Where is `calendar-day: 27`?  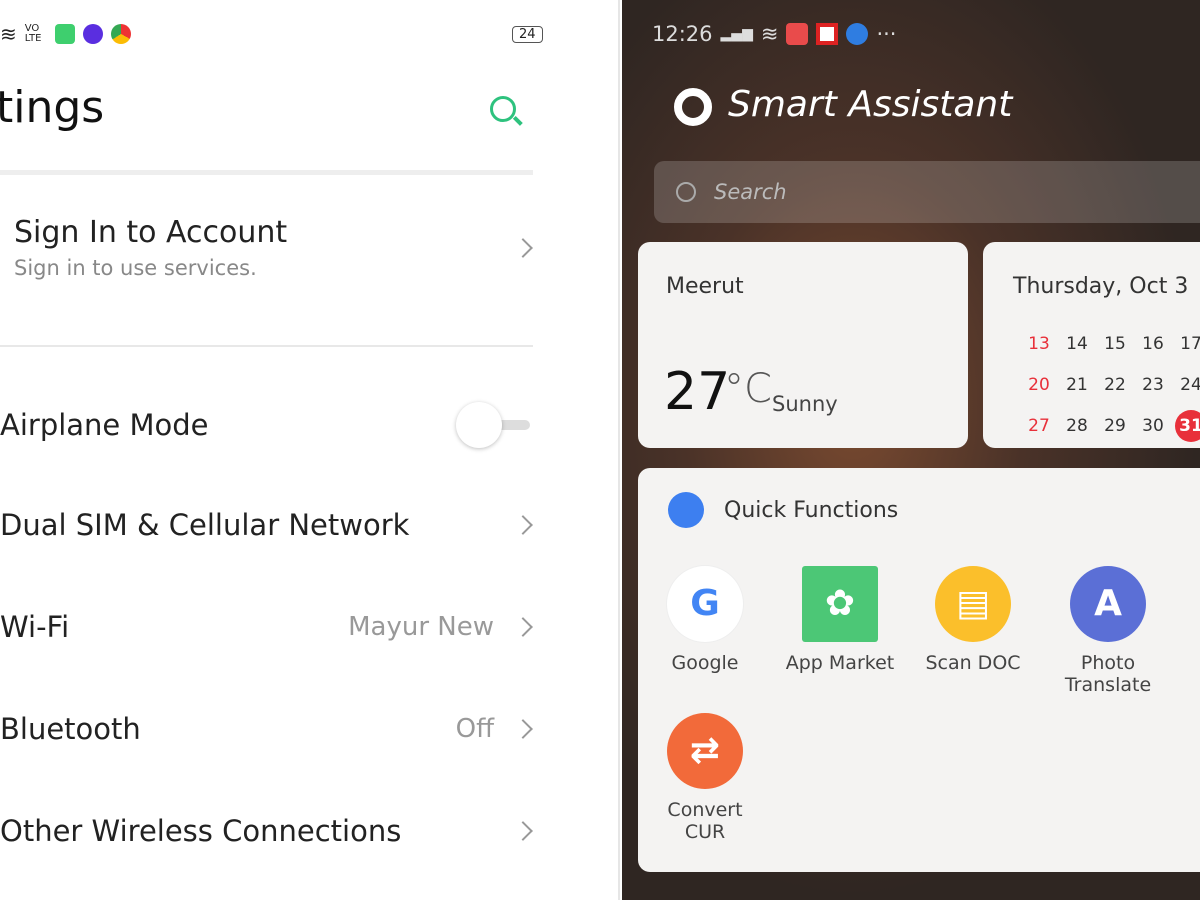
calendar-day: 27 is located at coordinates (1039, 426).